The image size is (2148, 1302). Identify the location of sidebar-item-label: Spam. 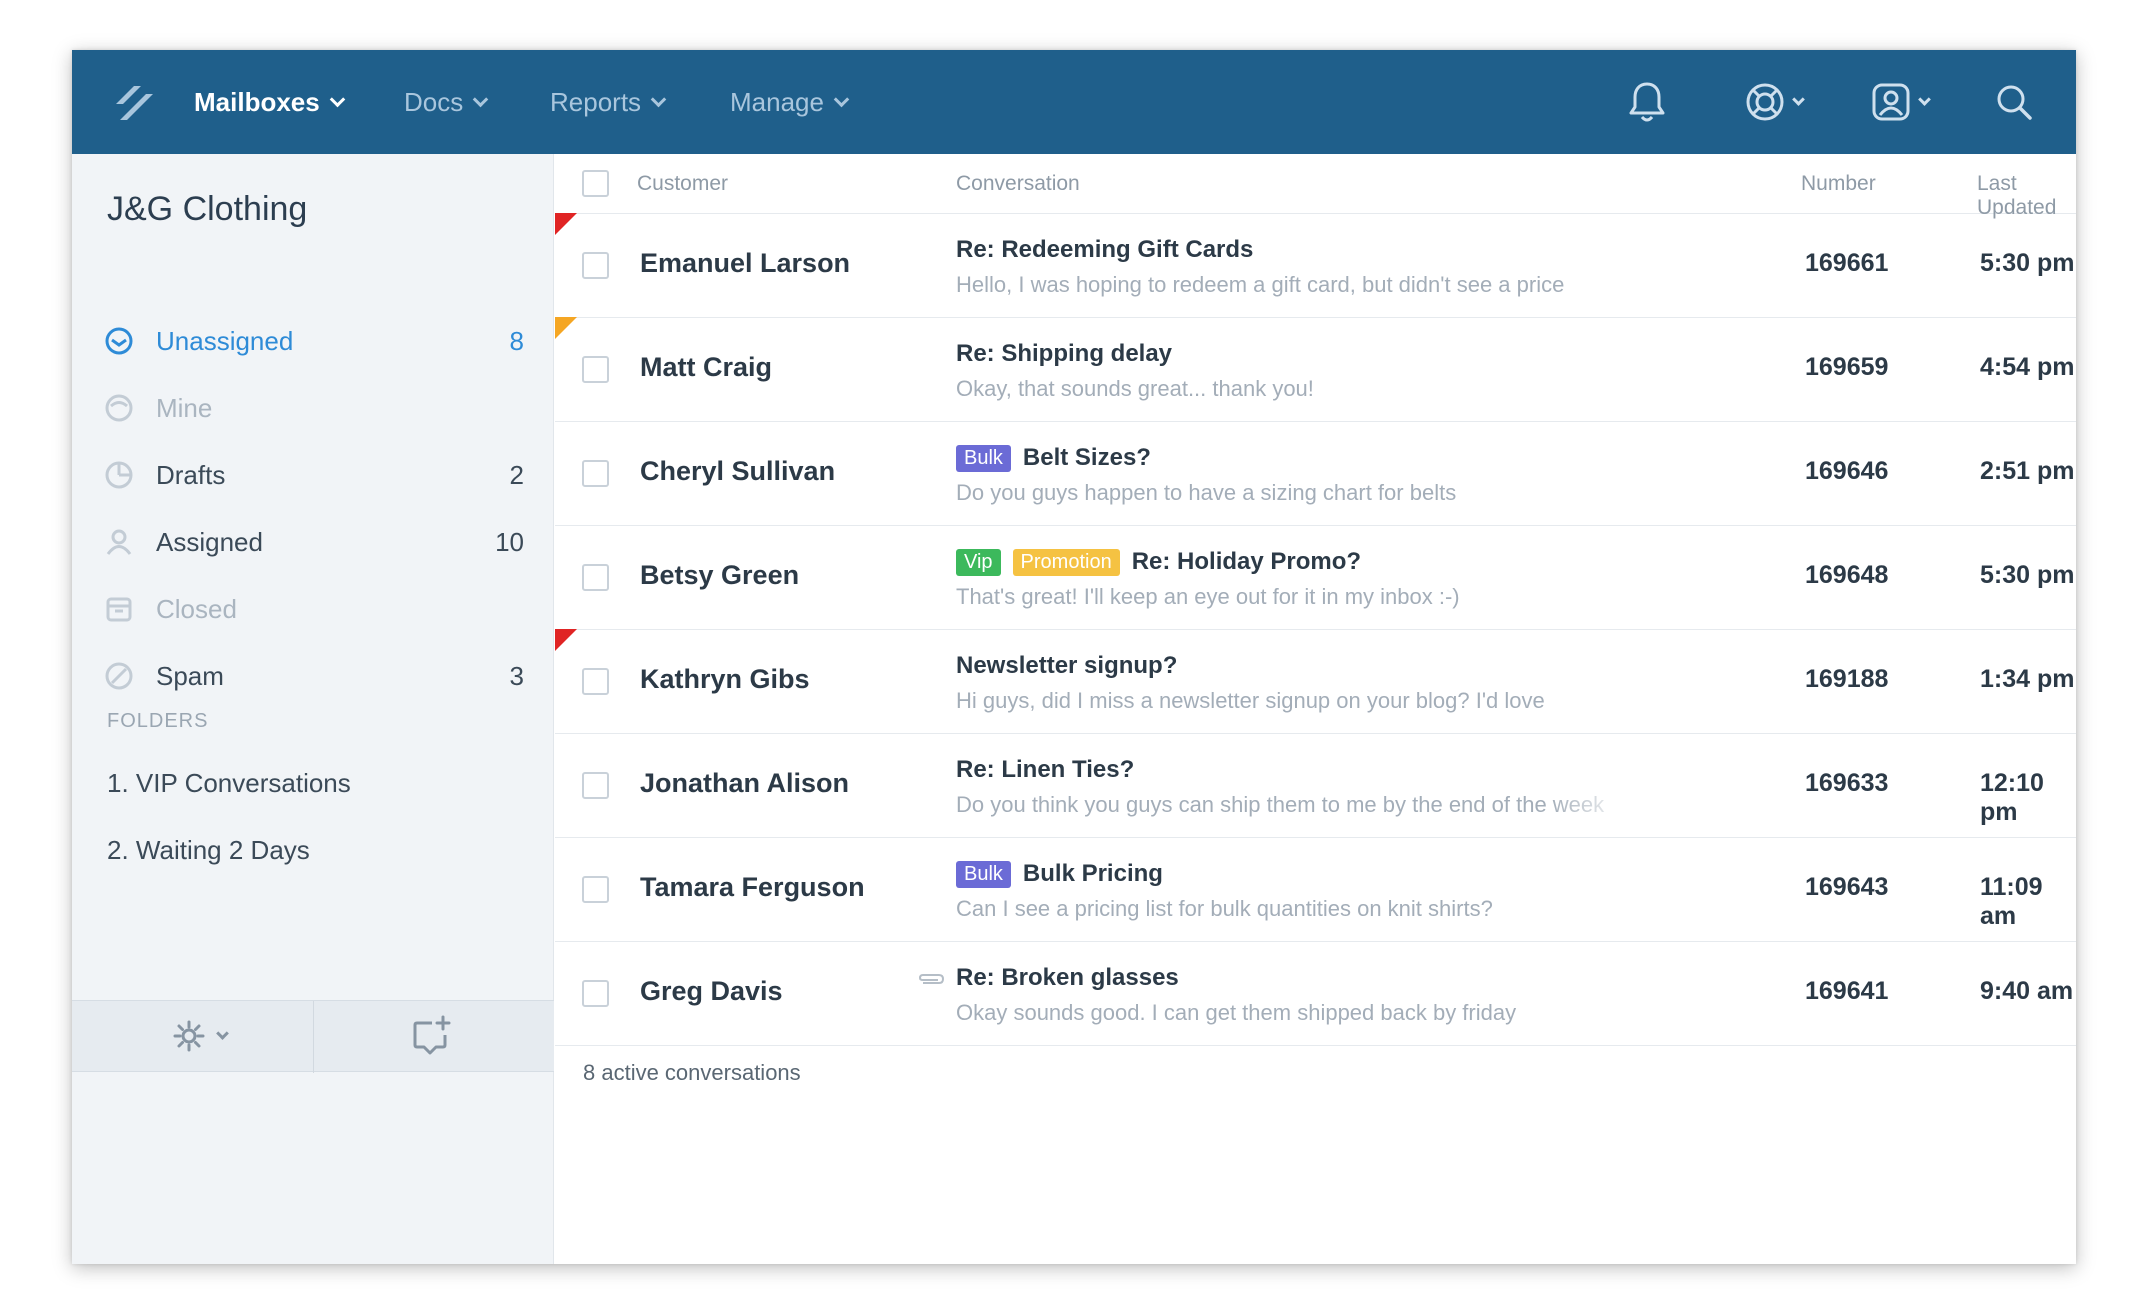
(190, 675).